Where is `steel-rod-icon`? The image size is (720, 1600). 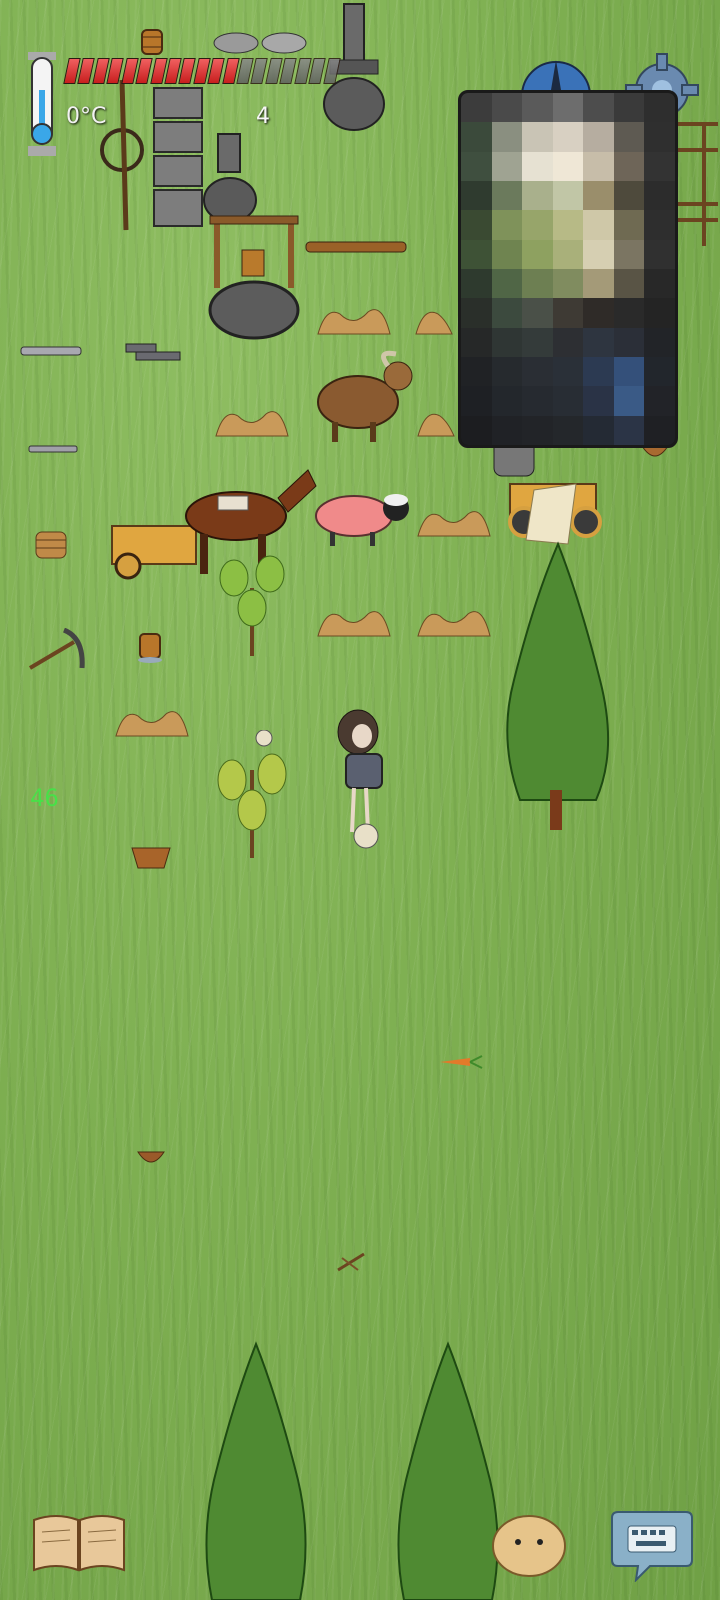 steel-rod-icon is located at coordinates (53, 449).